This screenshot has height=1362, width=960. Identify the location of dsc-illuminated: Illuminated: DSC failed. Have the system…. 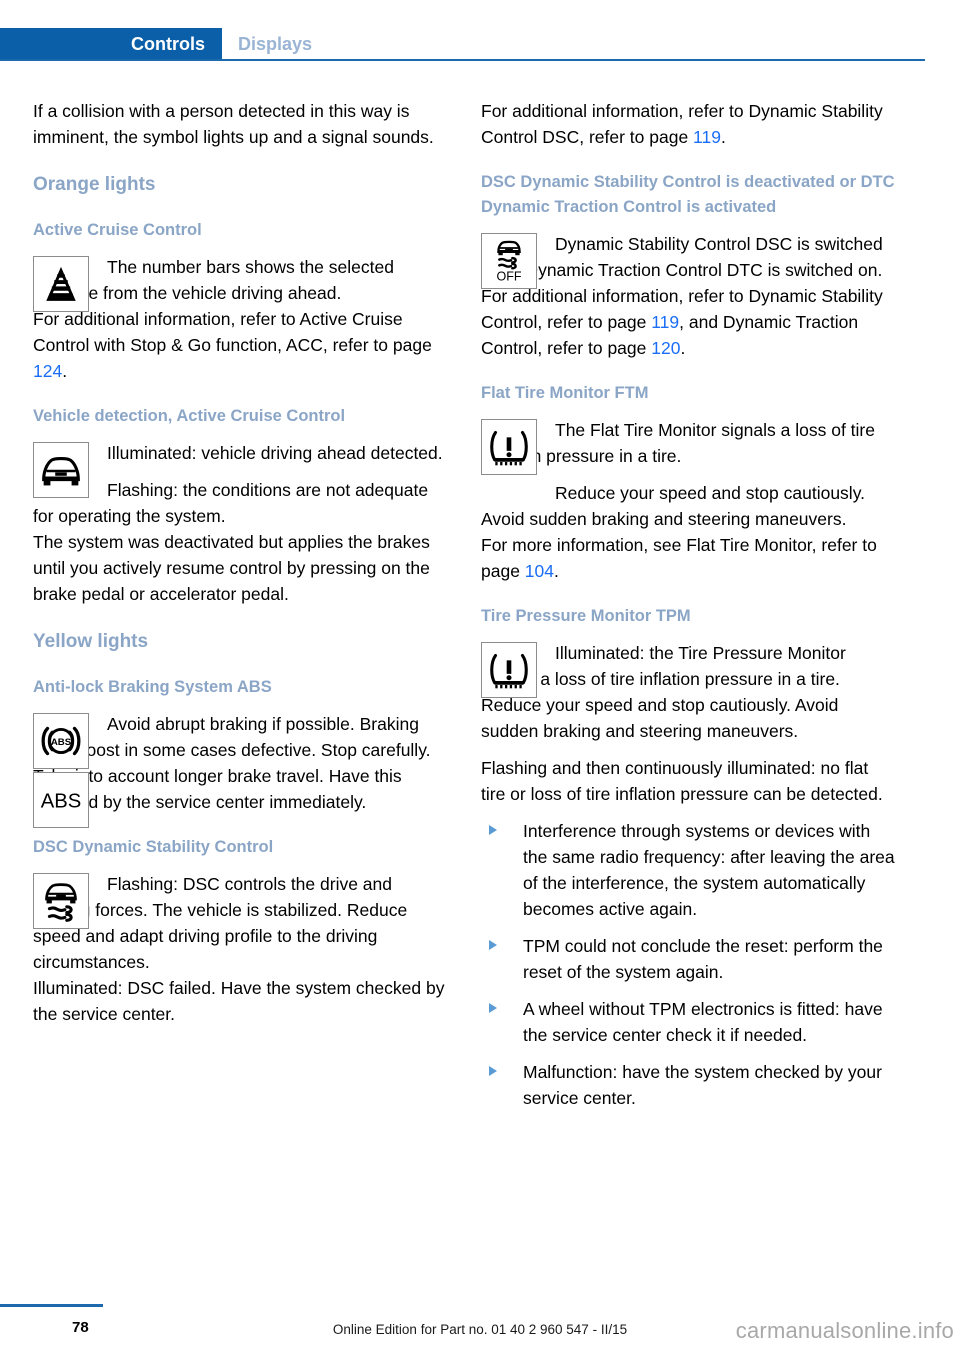
(239, 1001).